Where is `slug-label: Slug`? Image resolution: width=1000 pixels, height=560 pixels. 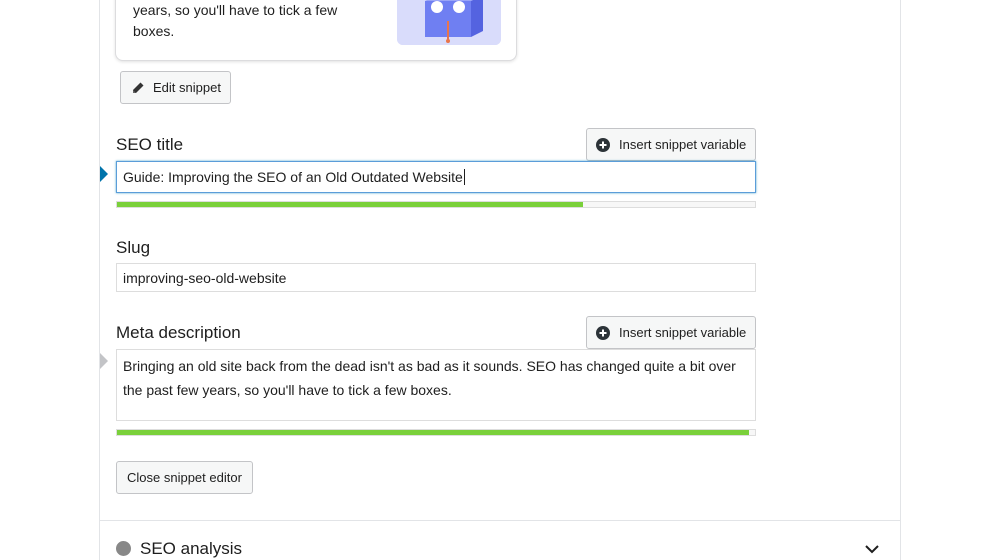 slug-label: Slug is located at coordinates (133, 247).